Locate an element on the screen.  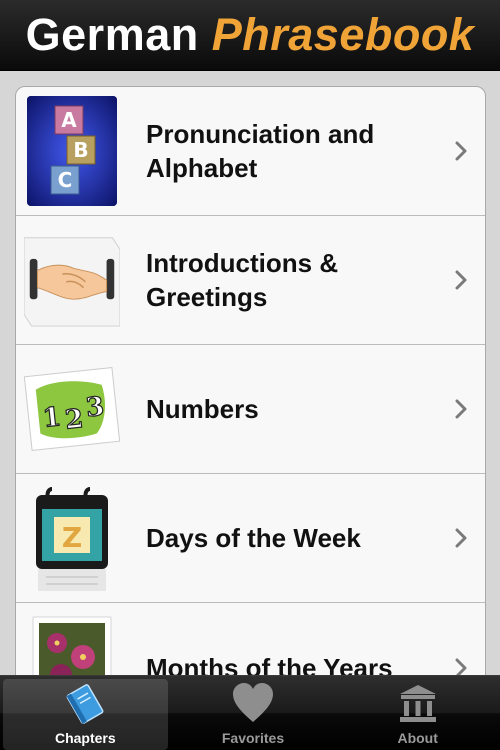
tab-bar: Chapters Favorites About is located at coordinates (250, 712).